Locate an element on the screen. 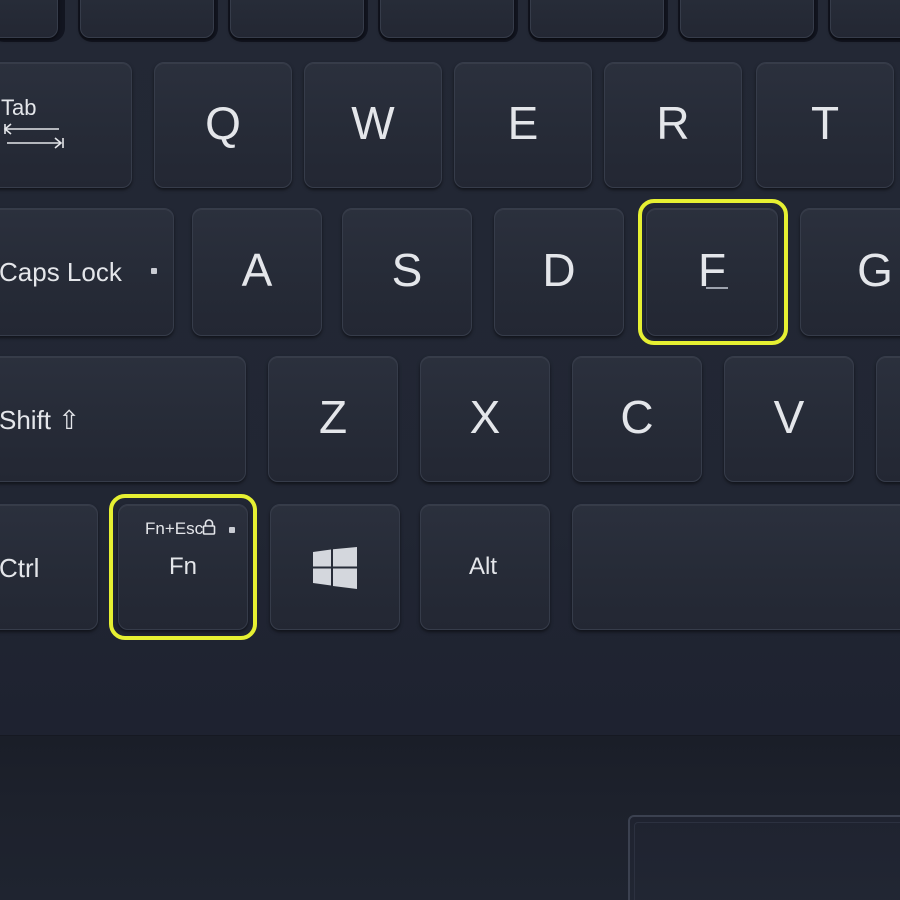  key-q-label: Q is located at coordinates (223, 122).